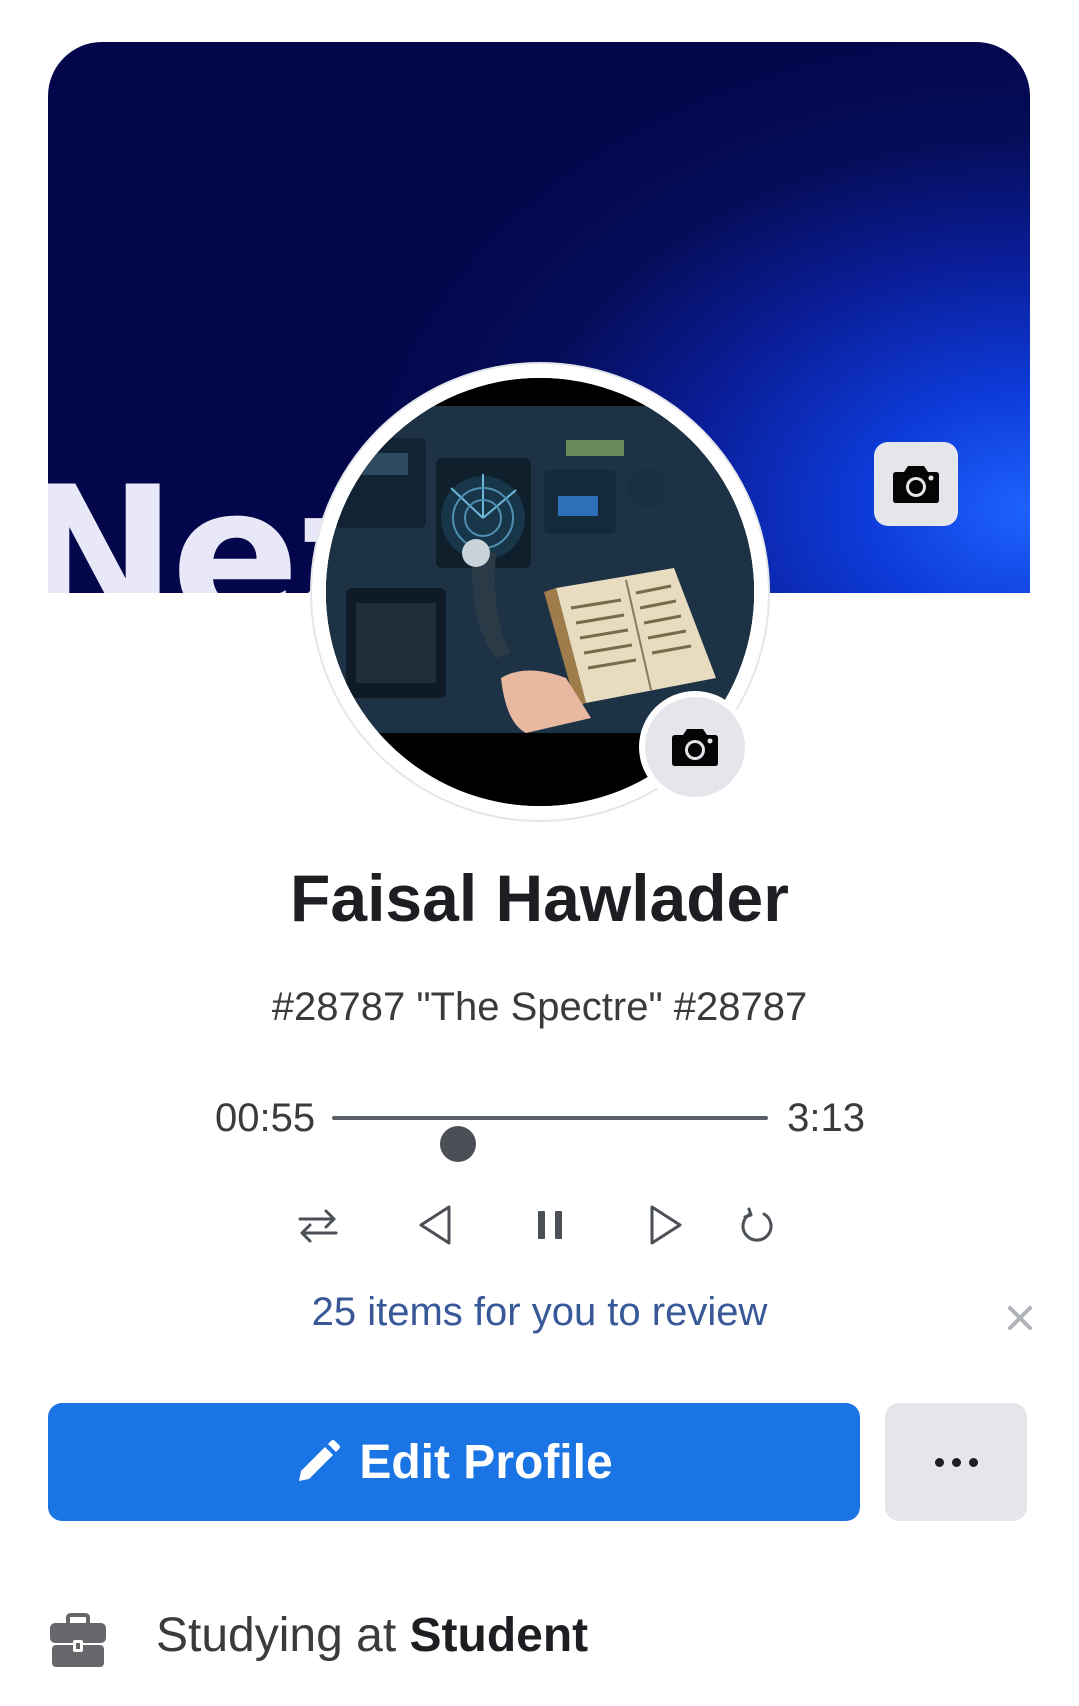 The image size is (1079, 1706). I want to click on profile-music-player: 00:55 3:13, so click(540, 1126).